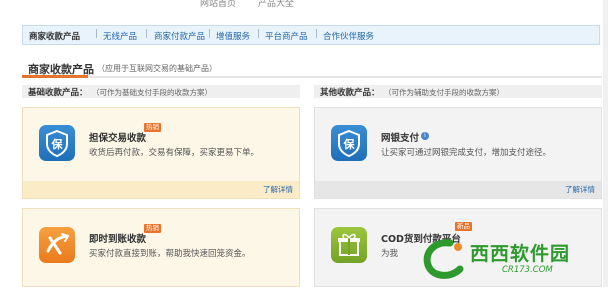  Describe the element at coordinates (425, 136) in the screenshot. I see `info-icon: i` at that location.